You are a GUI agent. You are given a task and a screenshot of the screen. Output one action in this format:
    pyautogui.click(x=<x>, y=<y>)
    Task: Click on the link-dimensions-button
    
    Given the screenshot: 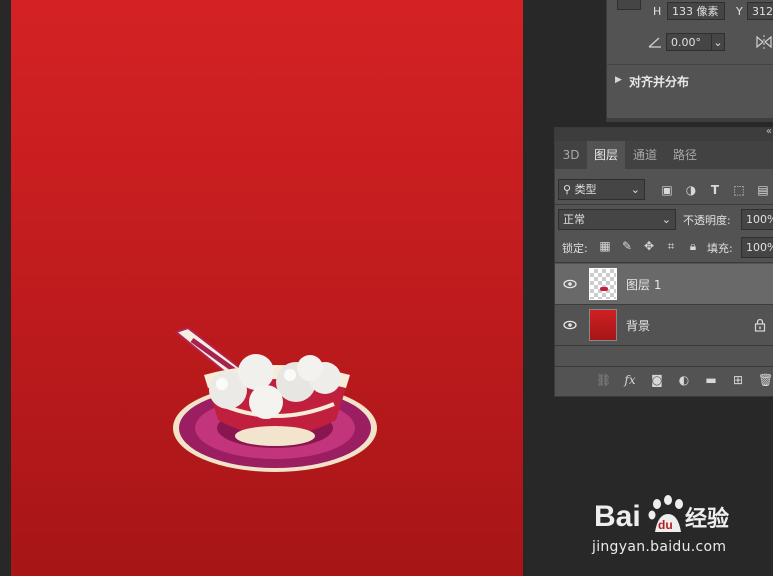 What is the action you would take?
    pyautogui.click(x=629, y=5)
    